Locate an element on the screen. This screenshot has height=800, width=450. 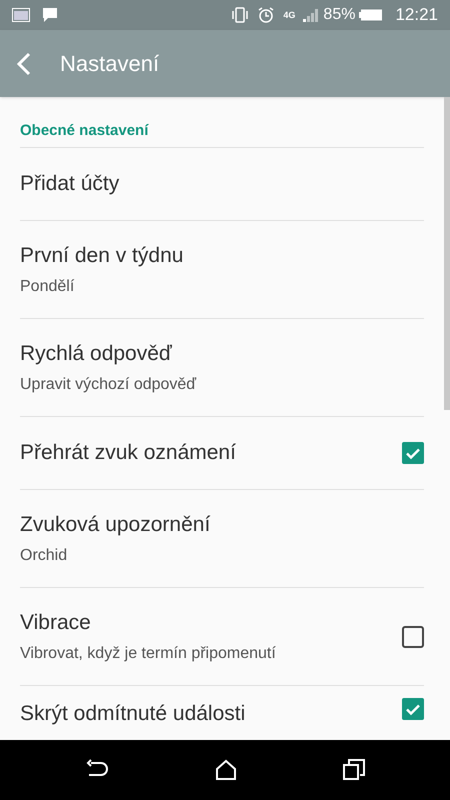
home-icon is located at coordinates (226, 770).